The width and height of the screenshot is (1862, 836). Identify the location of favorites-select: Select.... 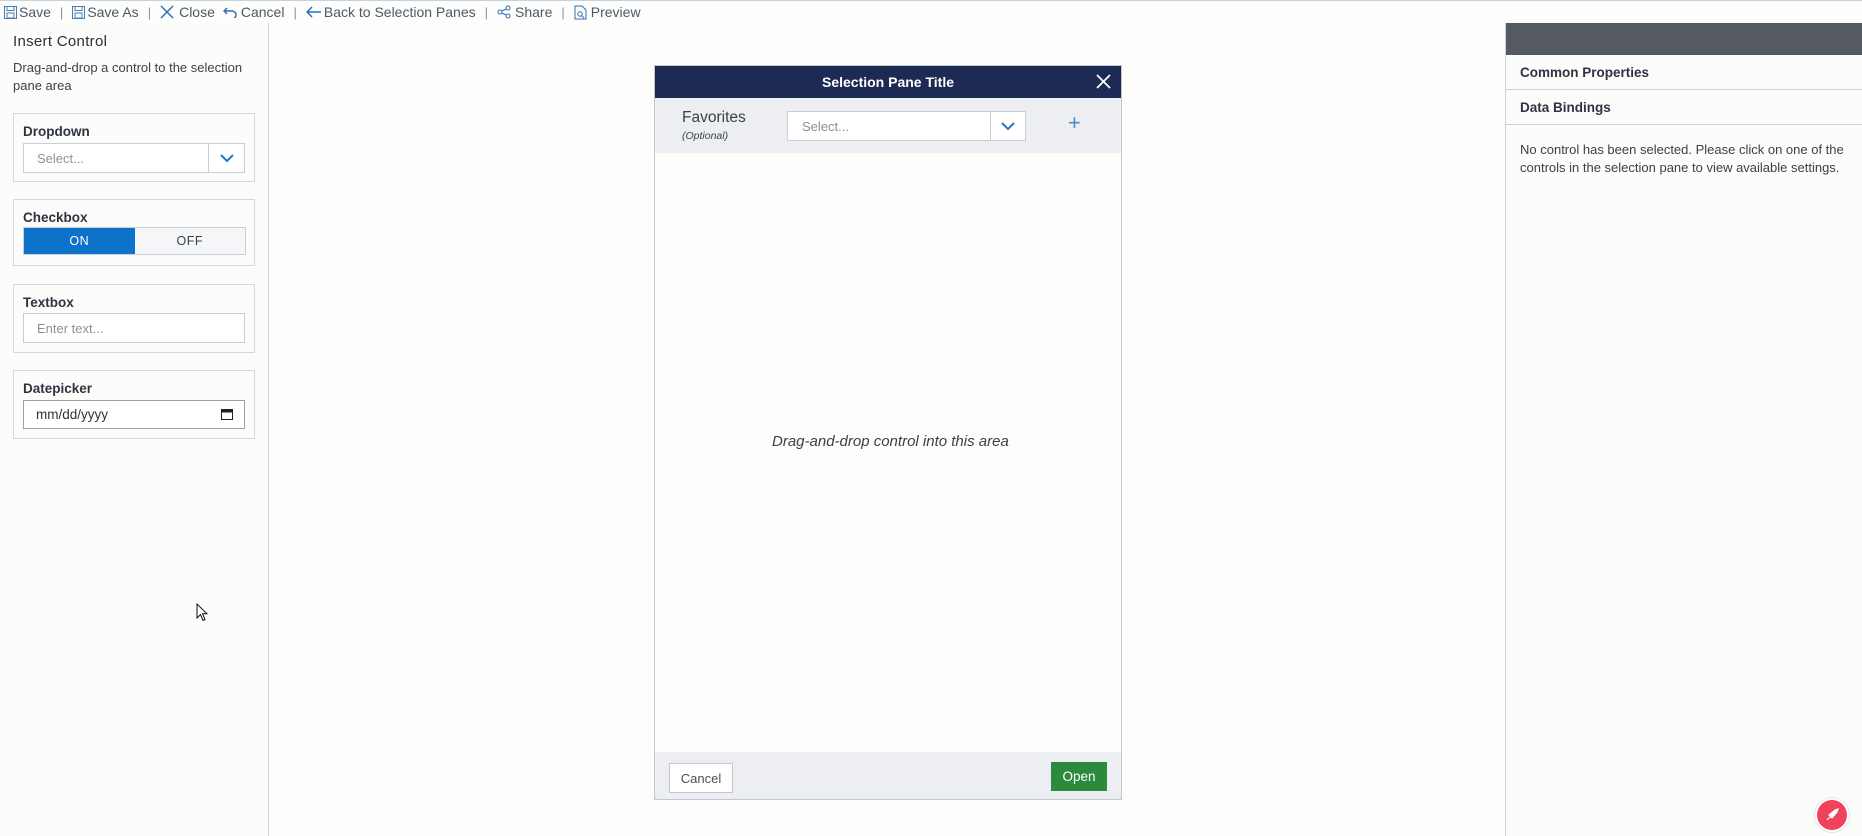
(906, 126).